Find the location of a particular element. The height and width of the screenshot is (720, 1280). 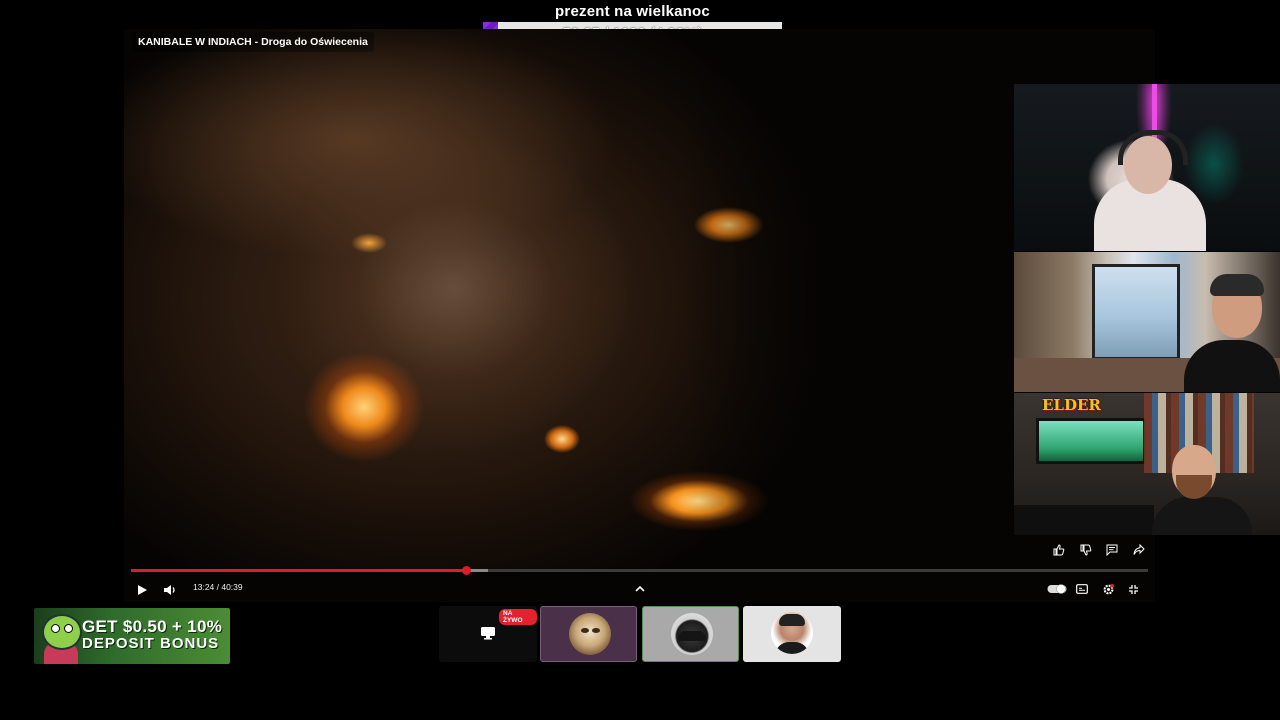

autoplay-toggle-icon is located at coordinates (1057, 589).